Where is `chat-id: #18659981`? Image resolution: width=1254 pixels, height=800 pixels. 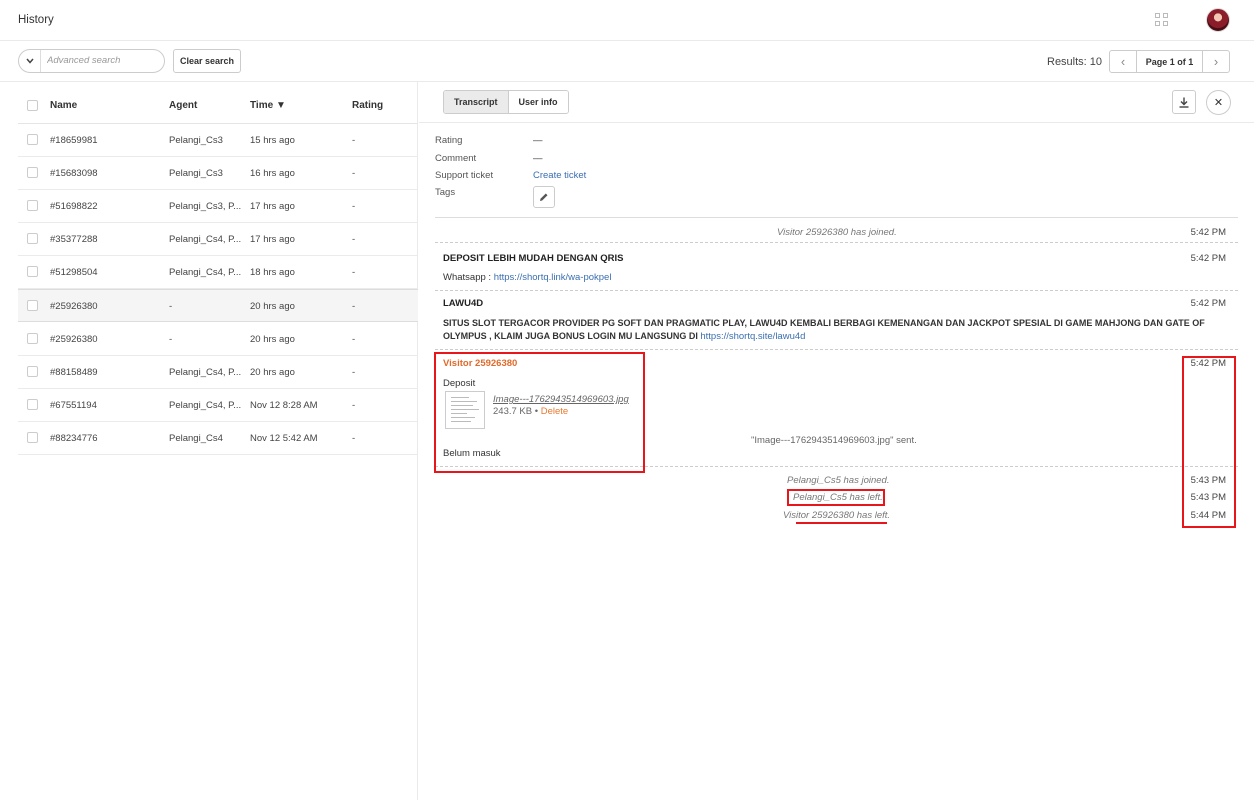 chat-id: #18659981 is located at coordinates (74, 140).